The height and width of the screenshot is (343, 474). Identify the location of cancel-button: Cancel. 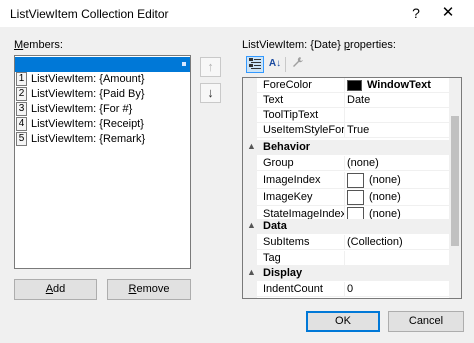
(426, 321).